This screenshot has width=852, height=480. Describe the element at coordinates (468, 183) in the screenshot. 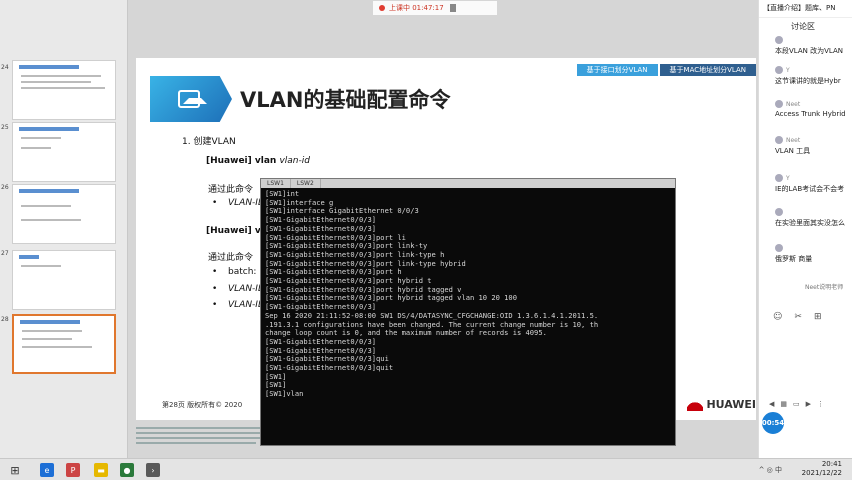

I see `terminal-tabs: LSW1 LSW2` at that location.